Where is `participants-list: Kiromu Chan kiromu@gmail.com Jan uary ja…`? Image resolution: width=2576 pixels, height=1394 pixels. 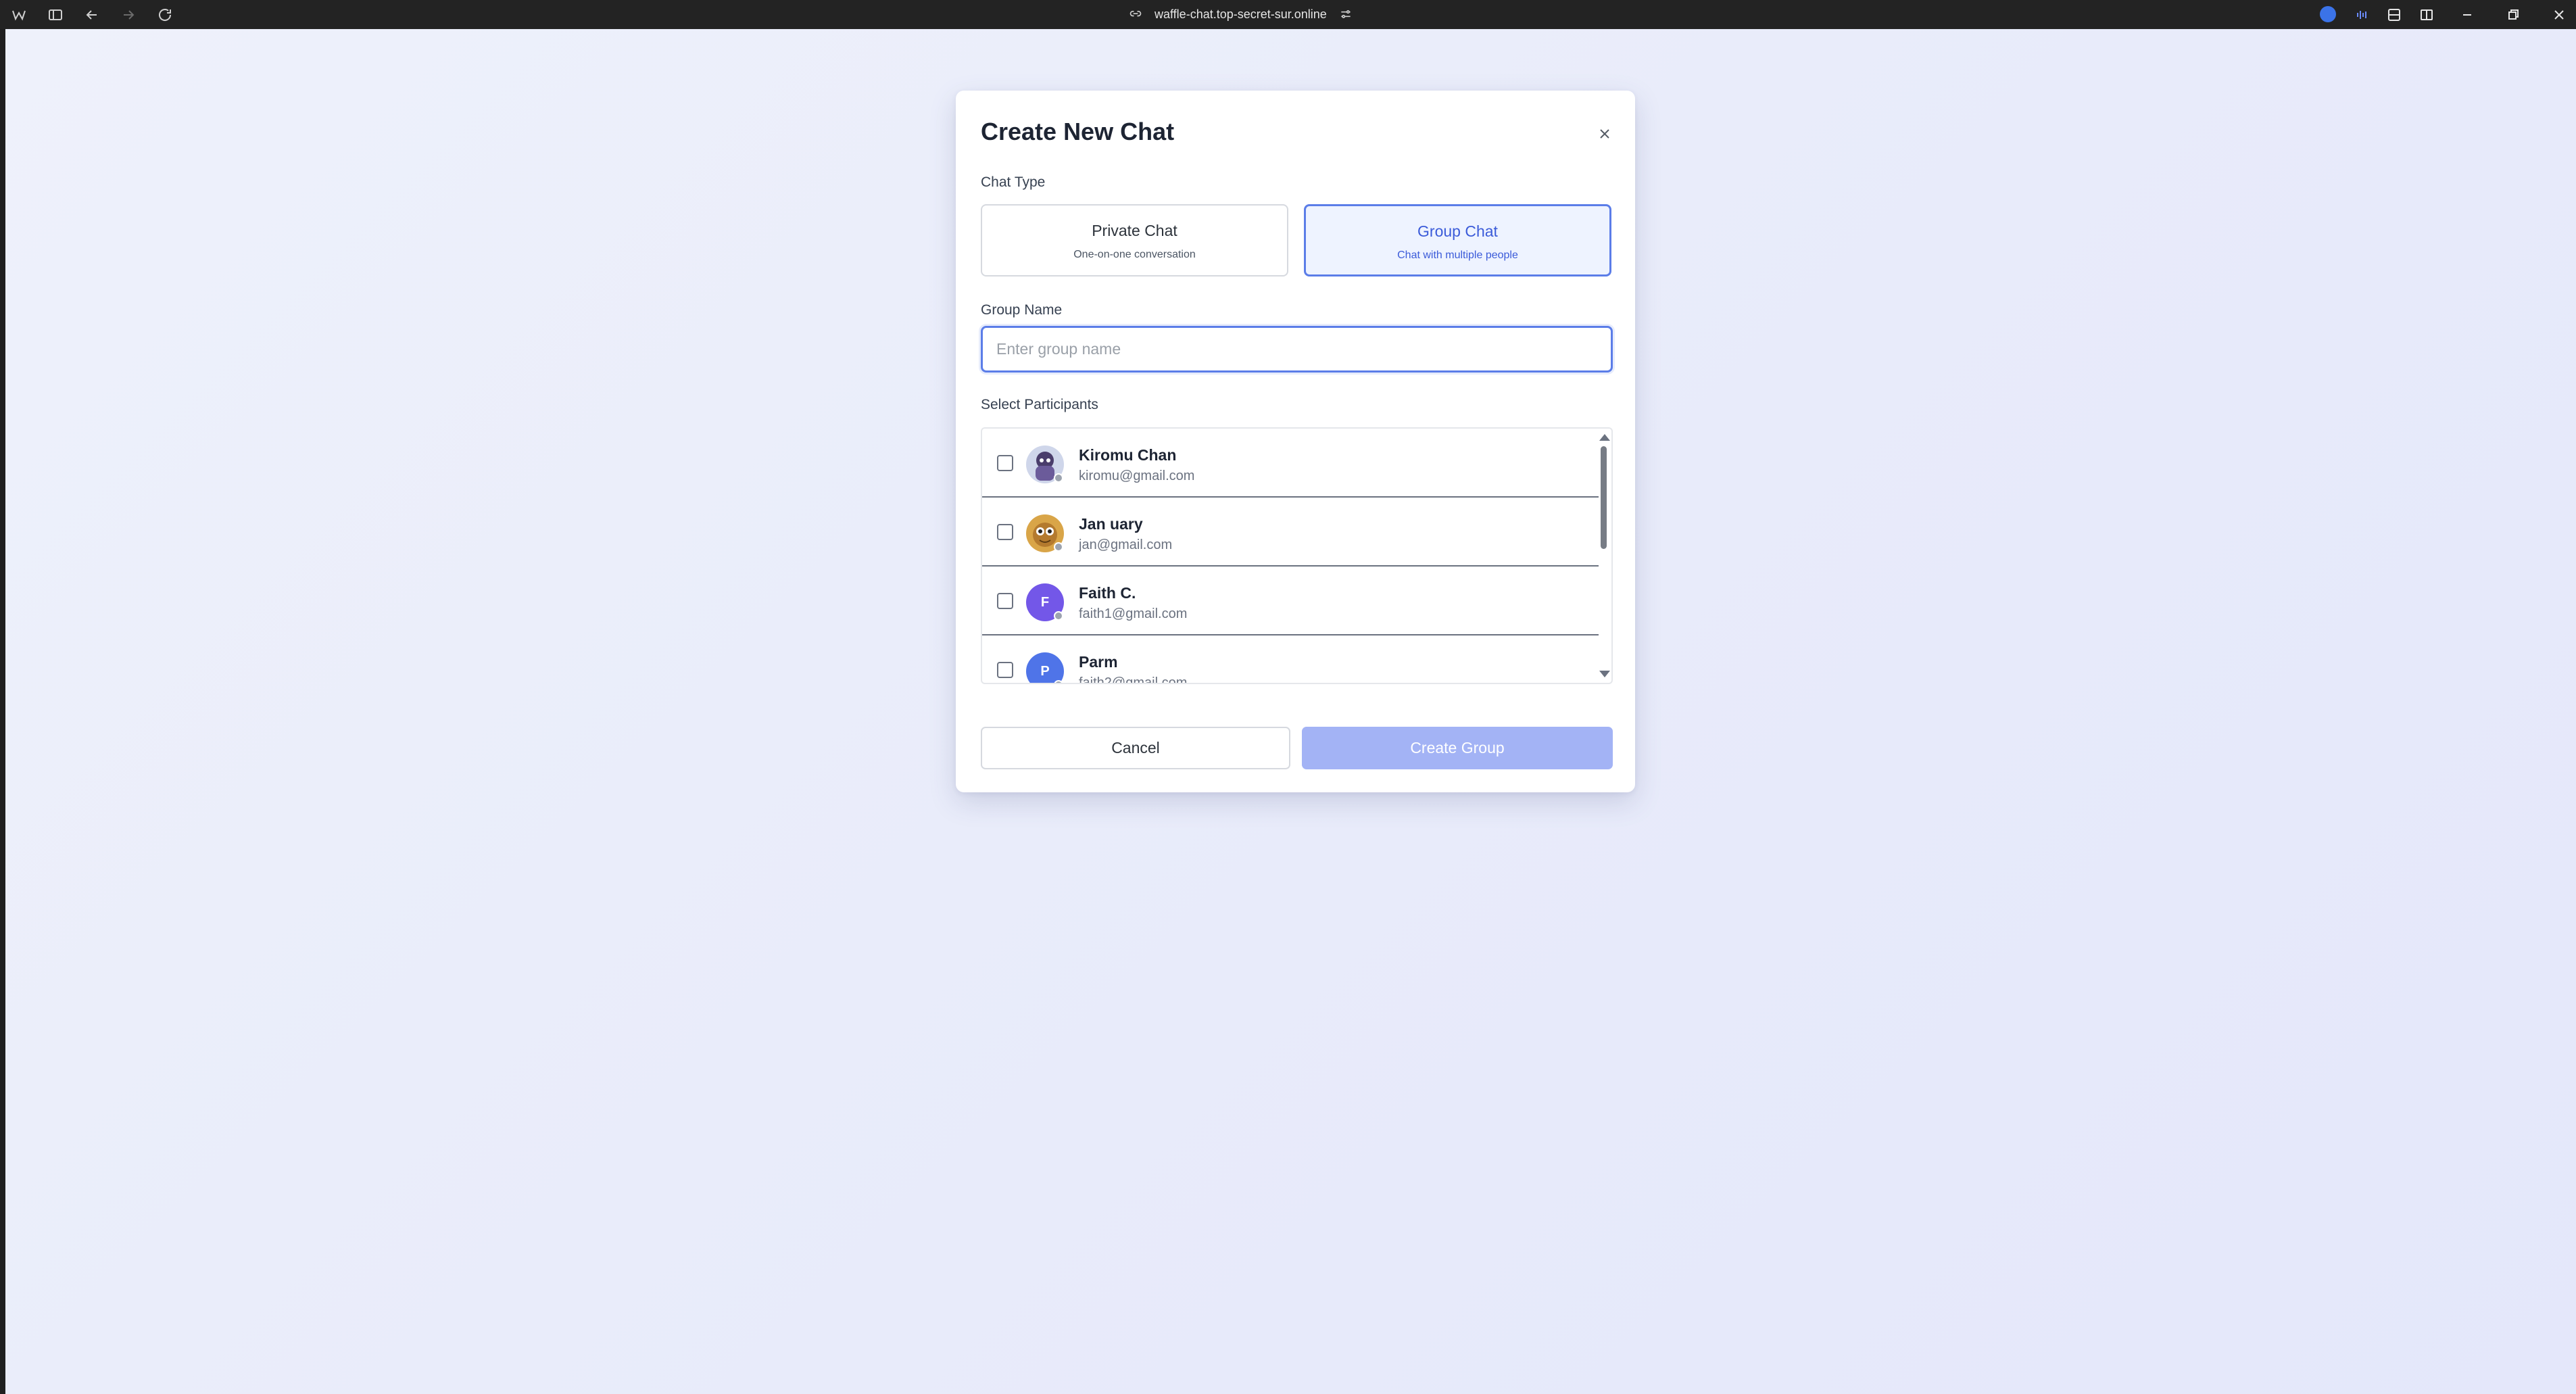
participants-list: Kiromu Chan kiromu@gmail.com Jan uary ja… is located at coordinates (1297, 555).